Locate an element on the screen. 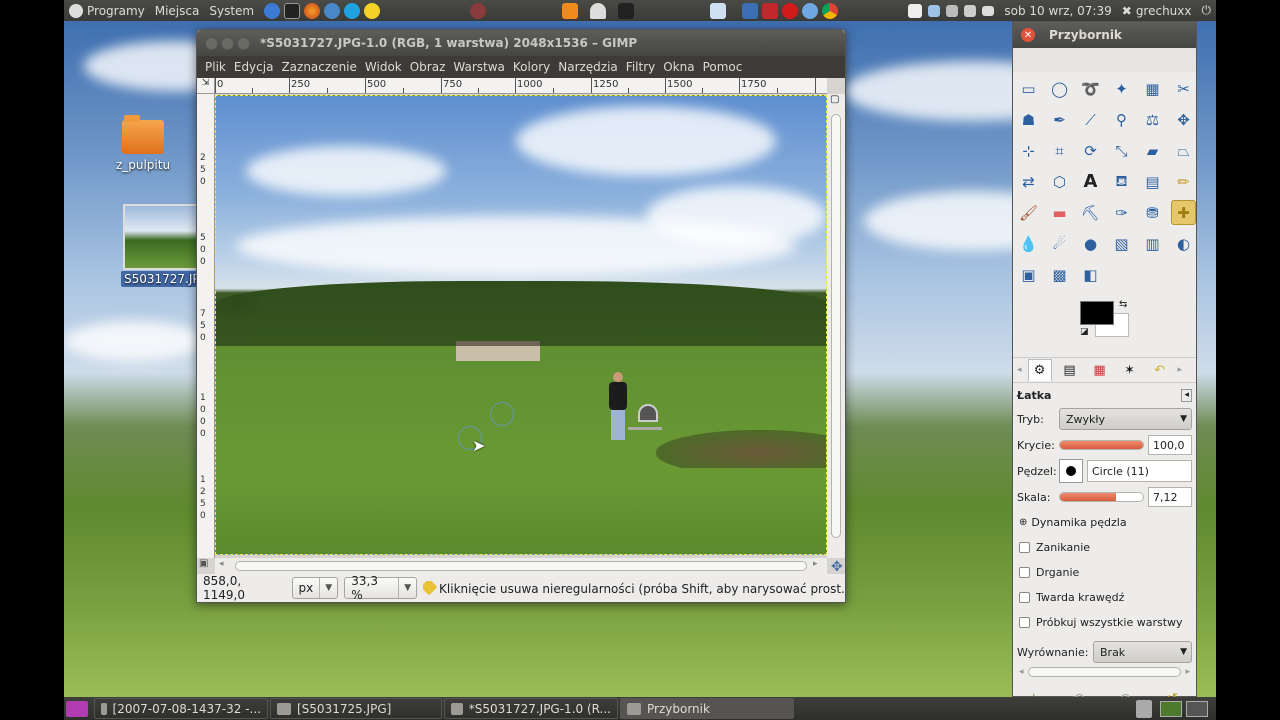 Image resolution: width=1280 pixels, height=720 pixels. foreground-color is located at coordinates (1097, 313).